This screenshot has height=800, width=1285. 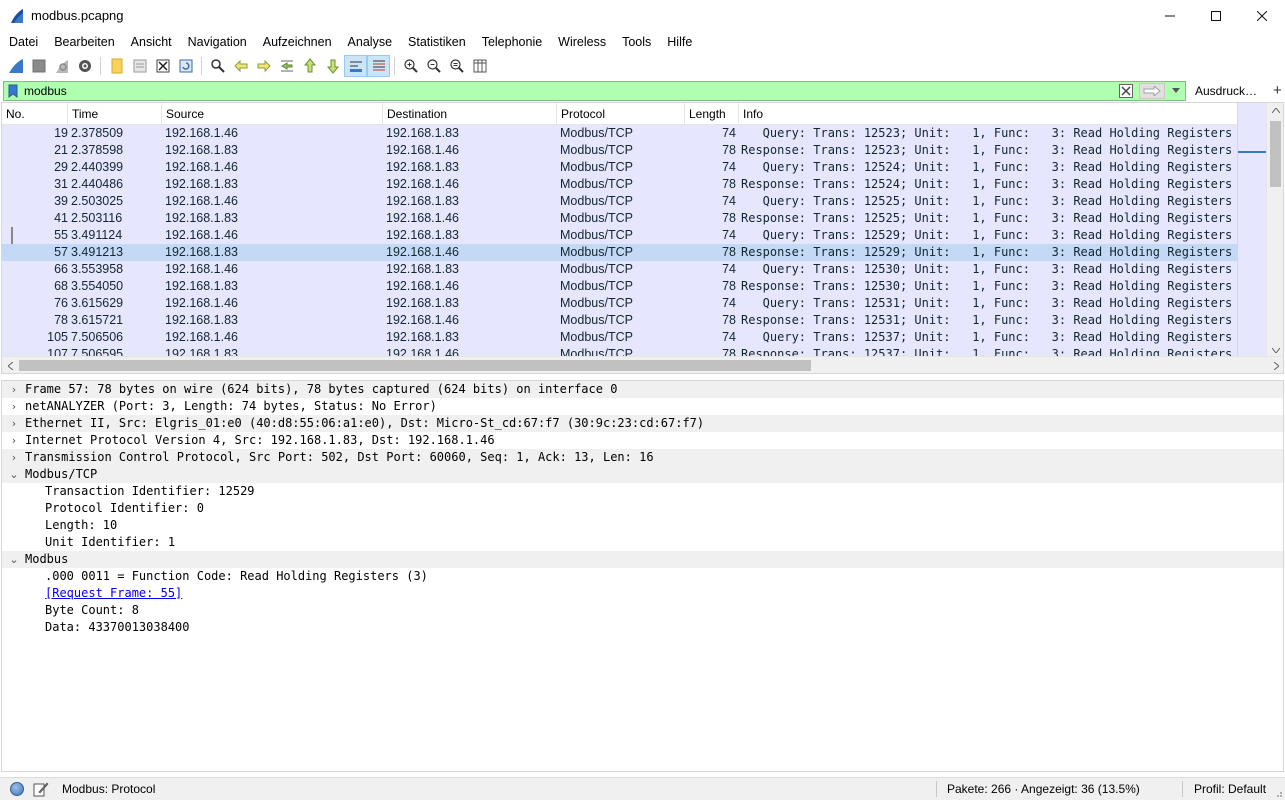 What do you see at coordinates (437, 42) in the screenshot?
I see `menu-statistiken: Statistiken` at bounding box center [437, 42].